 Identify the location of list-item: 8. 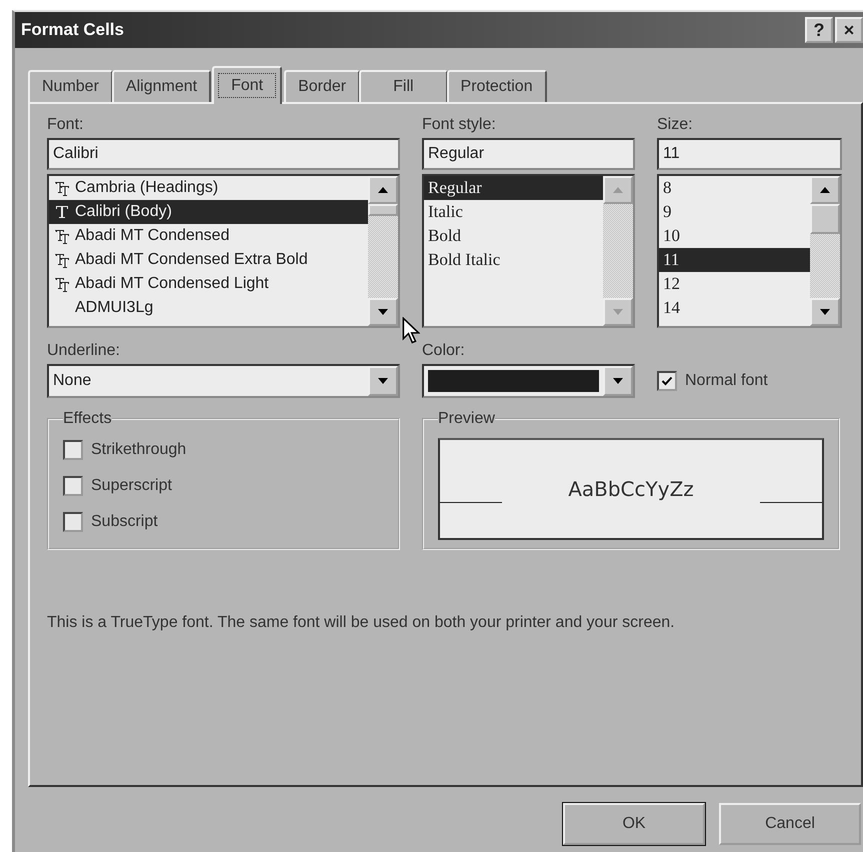
(734, 188).